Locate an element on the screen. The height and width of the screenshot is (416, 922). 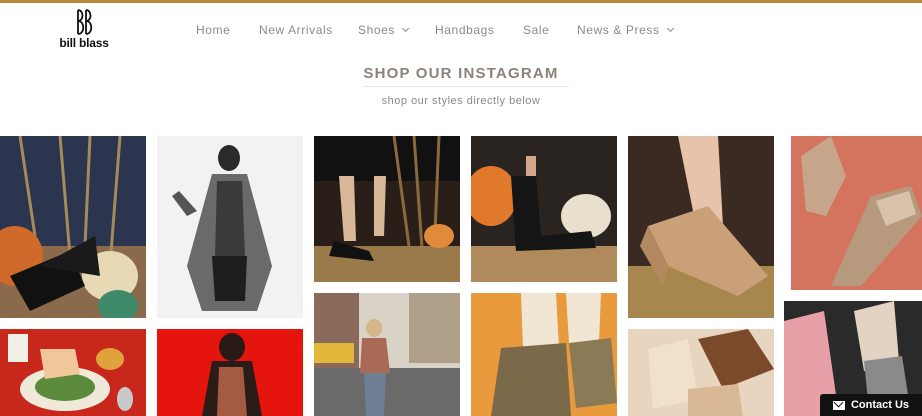
instagram-heading: SHOP OUR INSTAGRAM is located at coordinates (461, 73).